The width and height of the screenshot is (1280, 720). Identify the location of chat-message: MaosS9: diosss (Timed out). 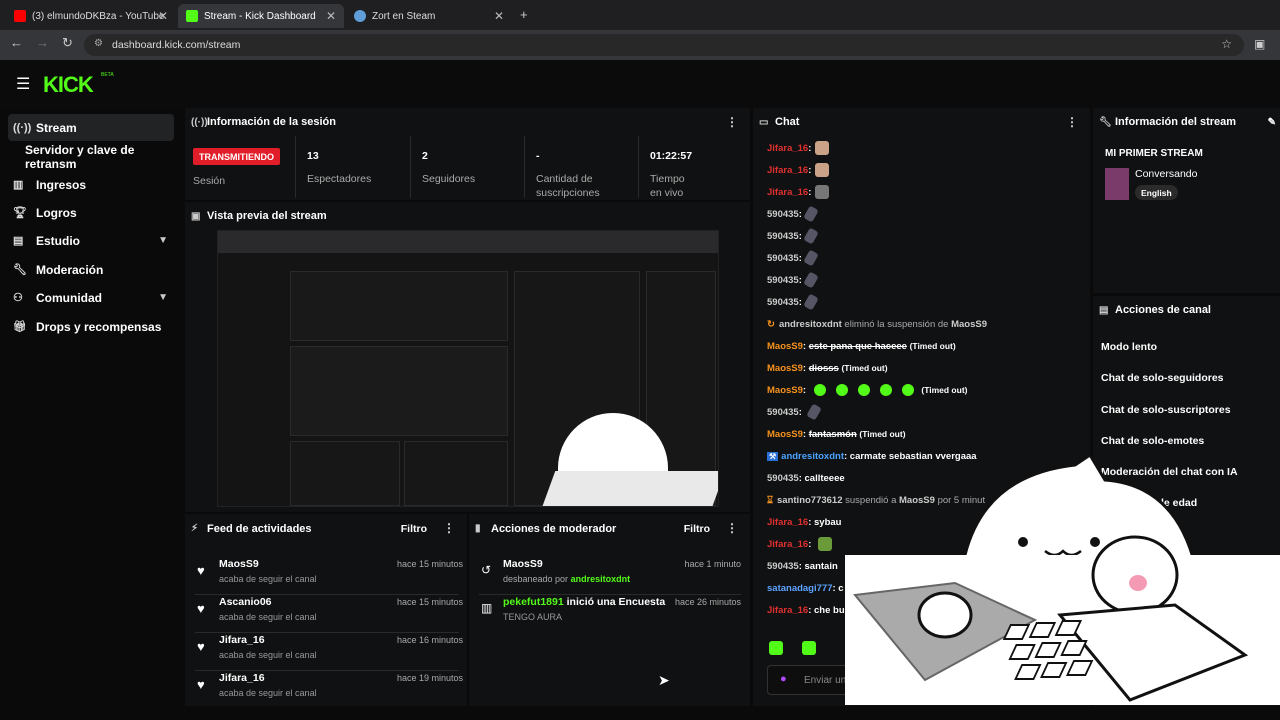
(927, 368).